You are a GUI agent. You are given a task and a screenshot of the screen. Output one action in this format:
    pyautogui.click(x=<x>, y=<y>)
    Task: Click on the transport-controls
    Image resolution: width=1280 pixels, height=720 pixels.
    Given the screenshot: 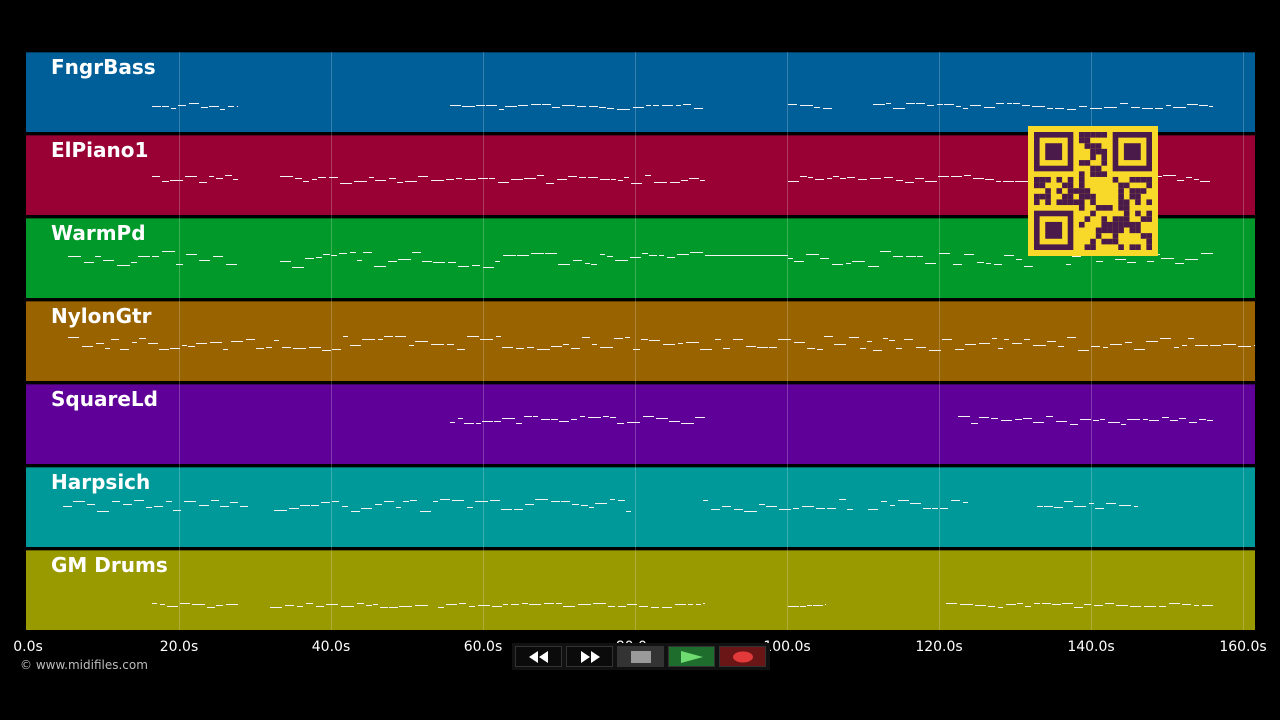 What is the action you would take?
    pyautogui.click(x=641, y=656)
    